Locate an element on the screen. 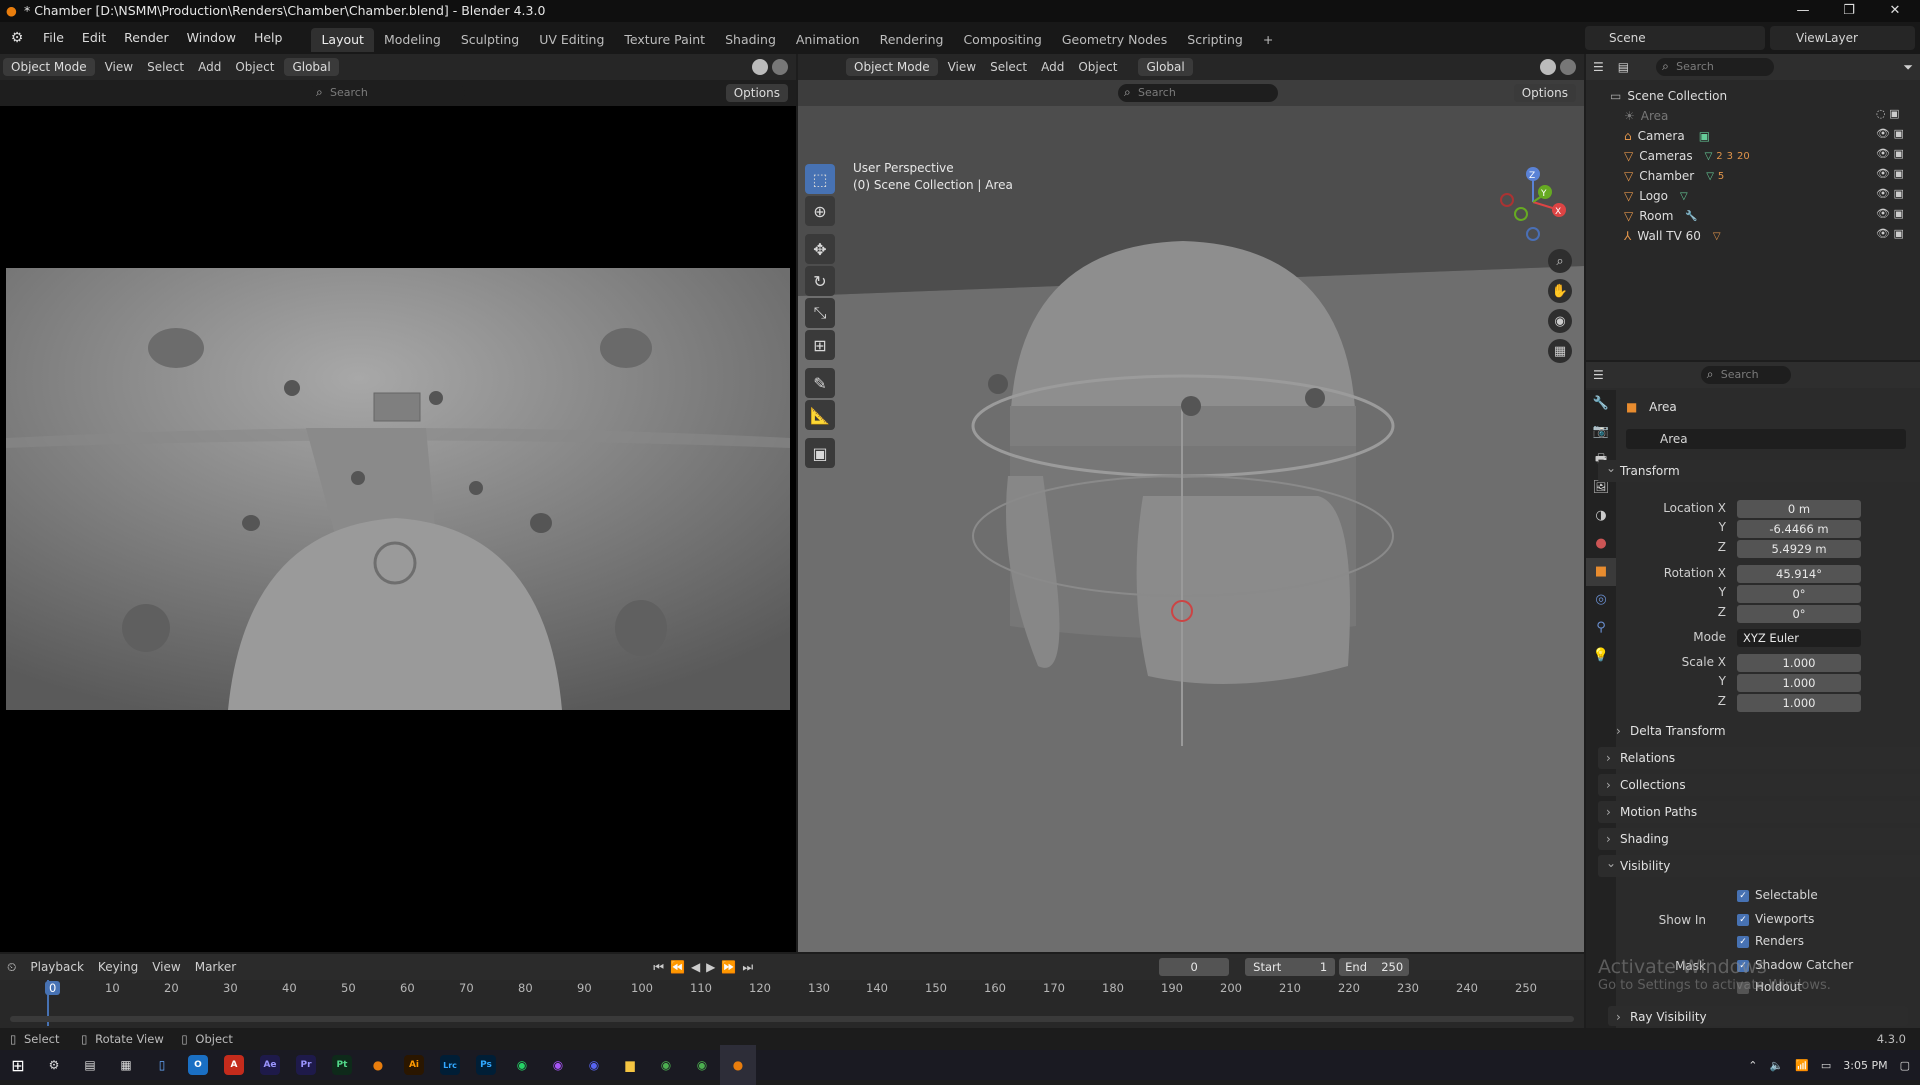 This screenshot has height=1085, width=1920. rotation-mode-select: XYZ Euler is located at coordinates (1799, 638).